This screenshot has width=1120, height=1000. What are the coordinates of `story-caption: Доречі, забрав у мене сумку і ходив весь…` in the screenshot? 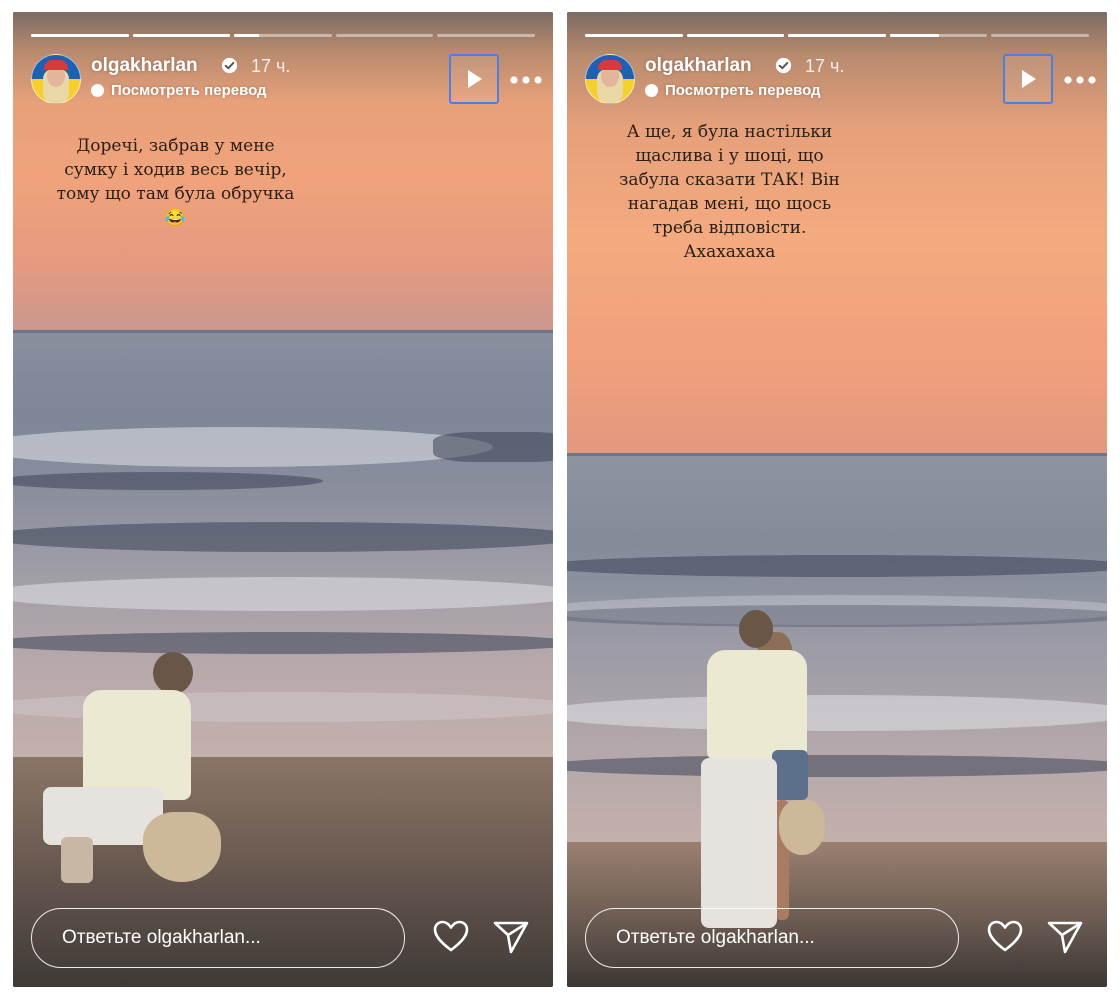 It's located at (175, 182).